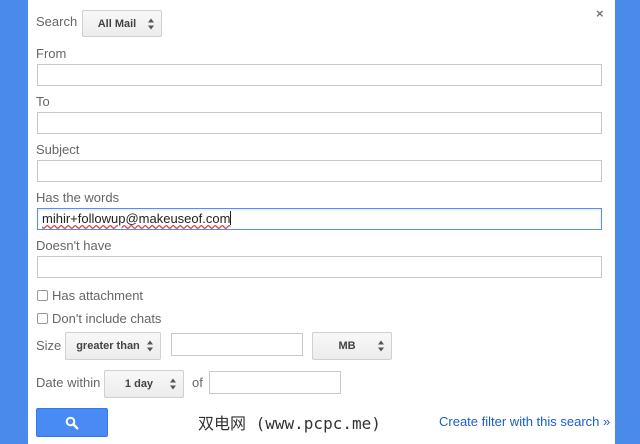  What do you see at coordinates (319, 219) in the screenshot?
I see `has-words-field: mihir+followup@makeuseof.com` at bounding box center [319, 219].